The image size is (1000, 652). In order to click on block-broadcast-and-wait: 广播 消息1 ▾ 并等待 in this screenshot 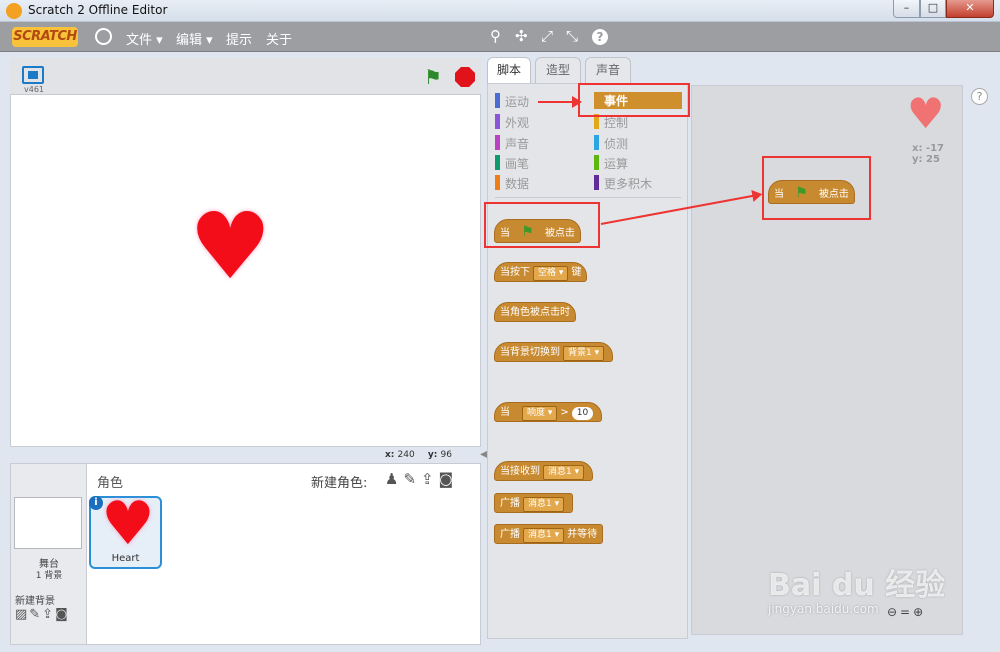, I will do `click(549, 534)`.